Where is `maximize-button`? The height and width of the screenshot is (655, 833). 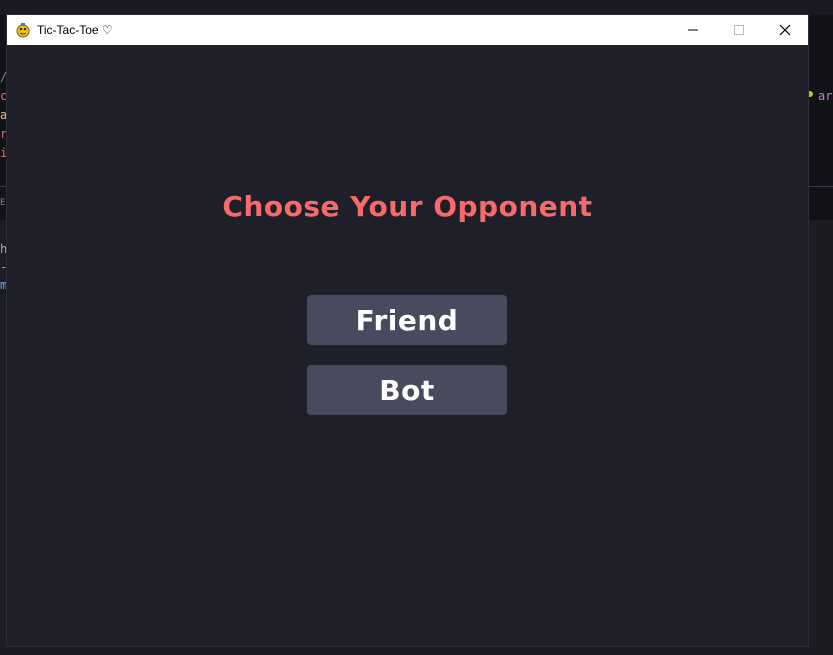
maximize-button is located at coordinates (739, 30).